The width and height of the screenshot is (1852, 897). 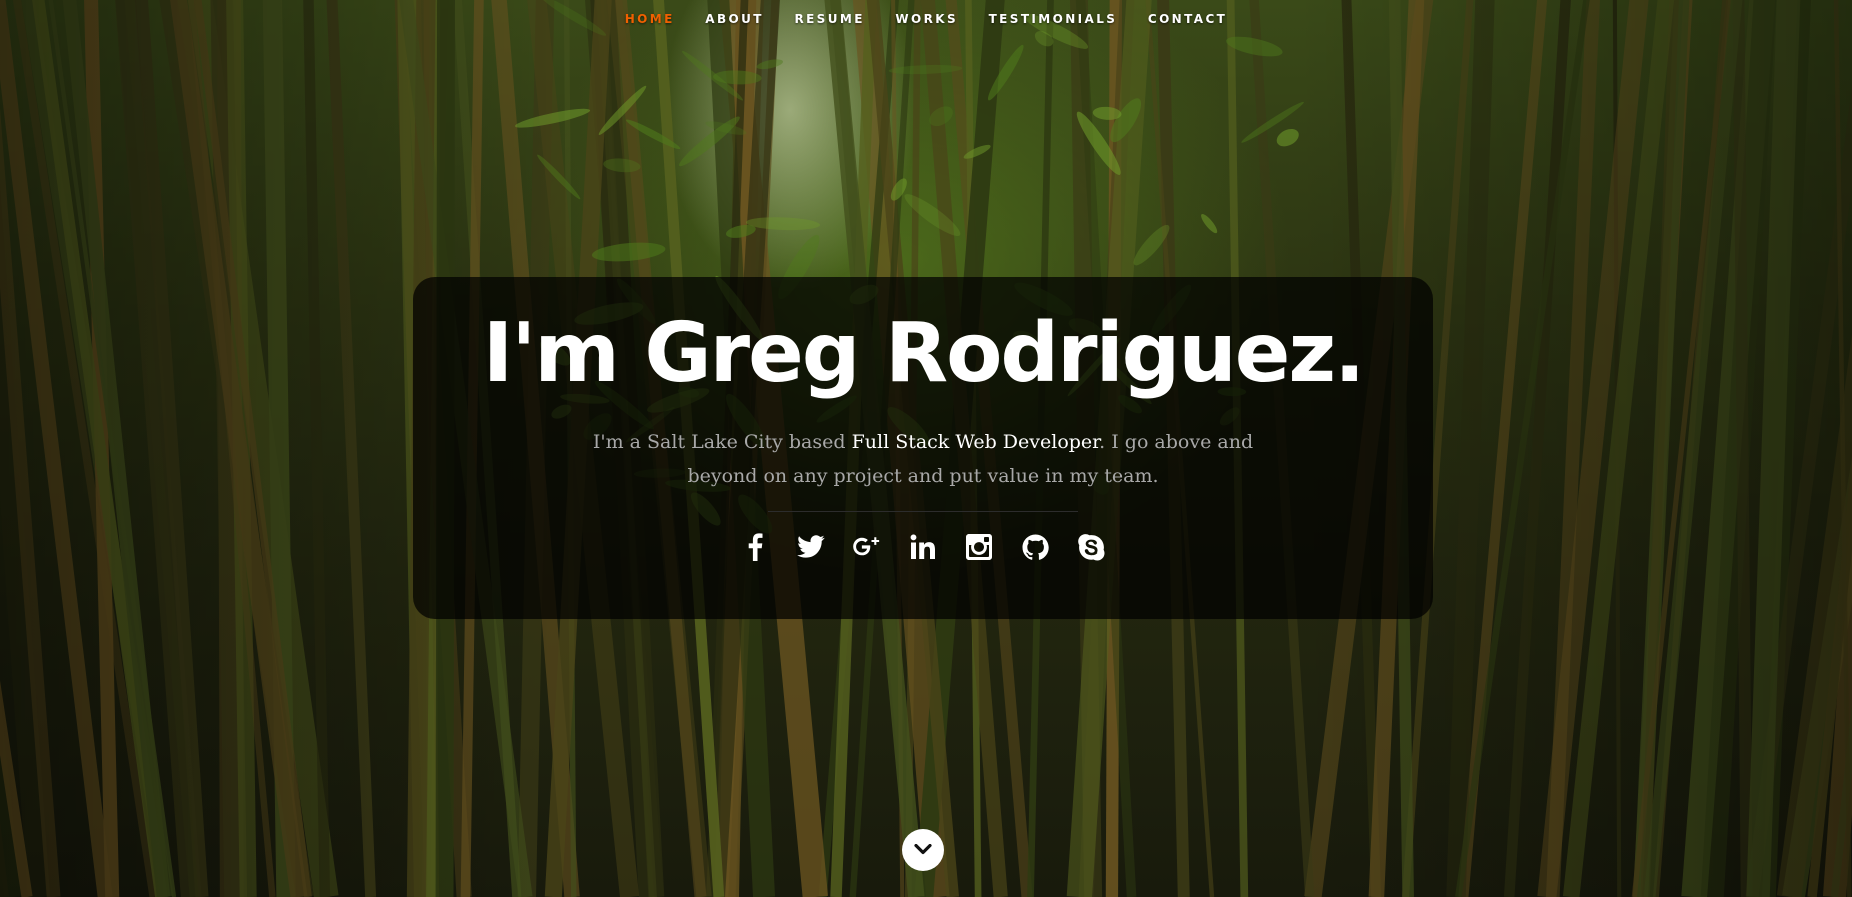 I want to click on nav-contact: CONTACT, so click(x=1187, y=19).